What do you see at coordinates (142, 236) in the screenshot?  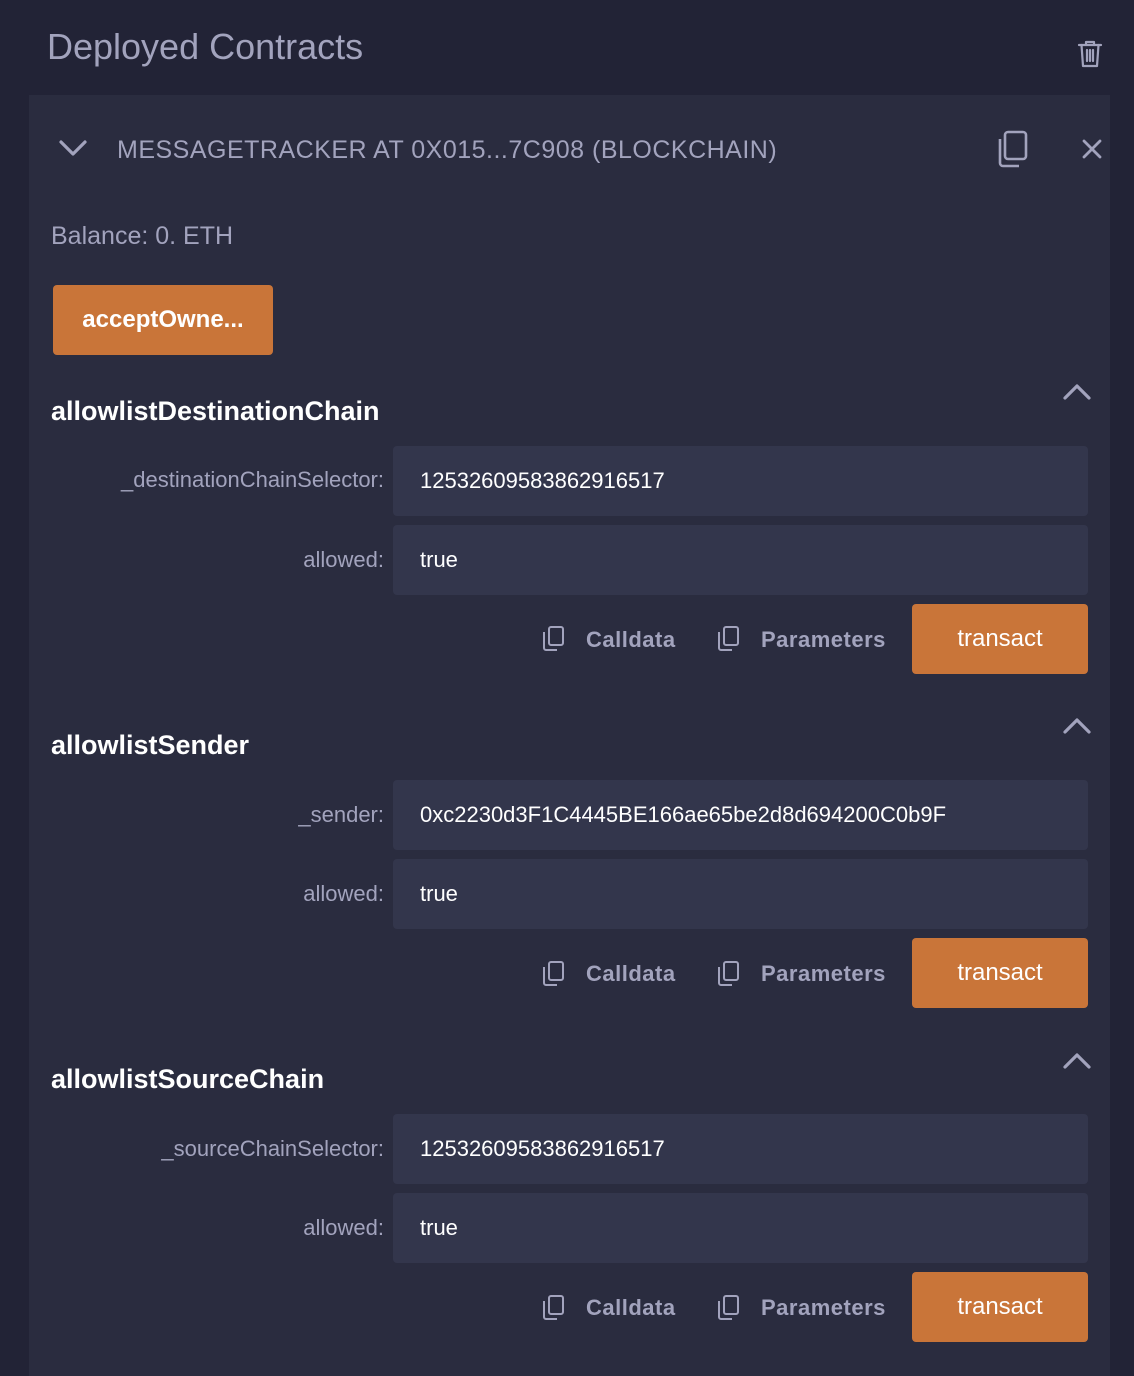 I see `balance-text: Balance: 0. ETH` at bounding box center [142, 236].